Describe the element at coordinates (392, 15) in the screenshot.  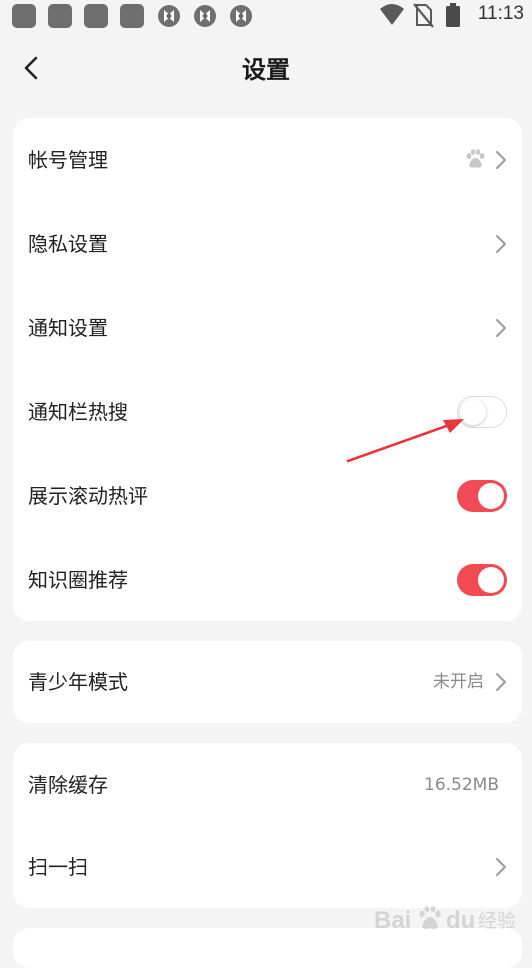
I see `wifi-icon` at that location.